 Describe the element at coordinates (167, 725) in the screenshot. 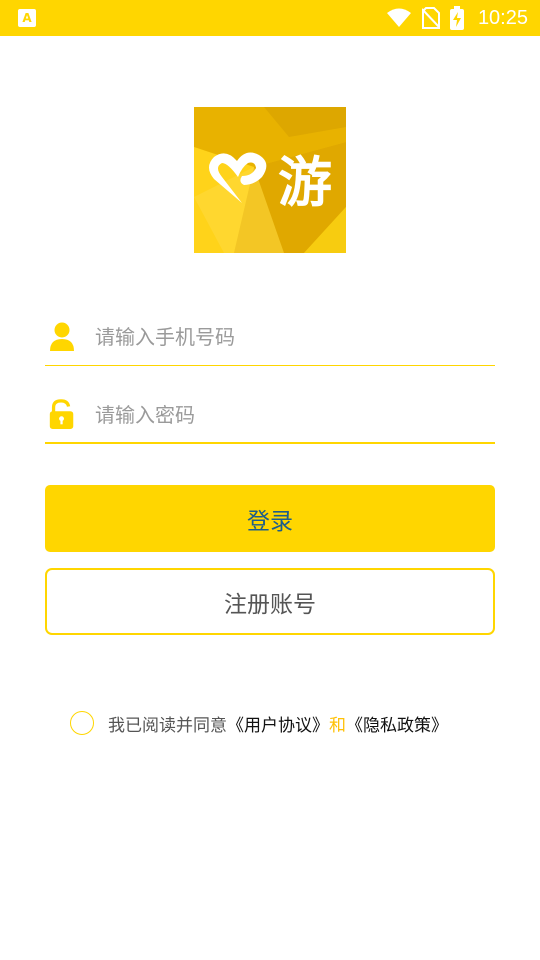

I see `agreement-prefix: 我已阅读并同意` at that location.